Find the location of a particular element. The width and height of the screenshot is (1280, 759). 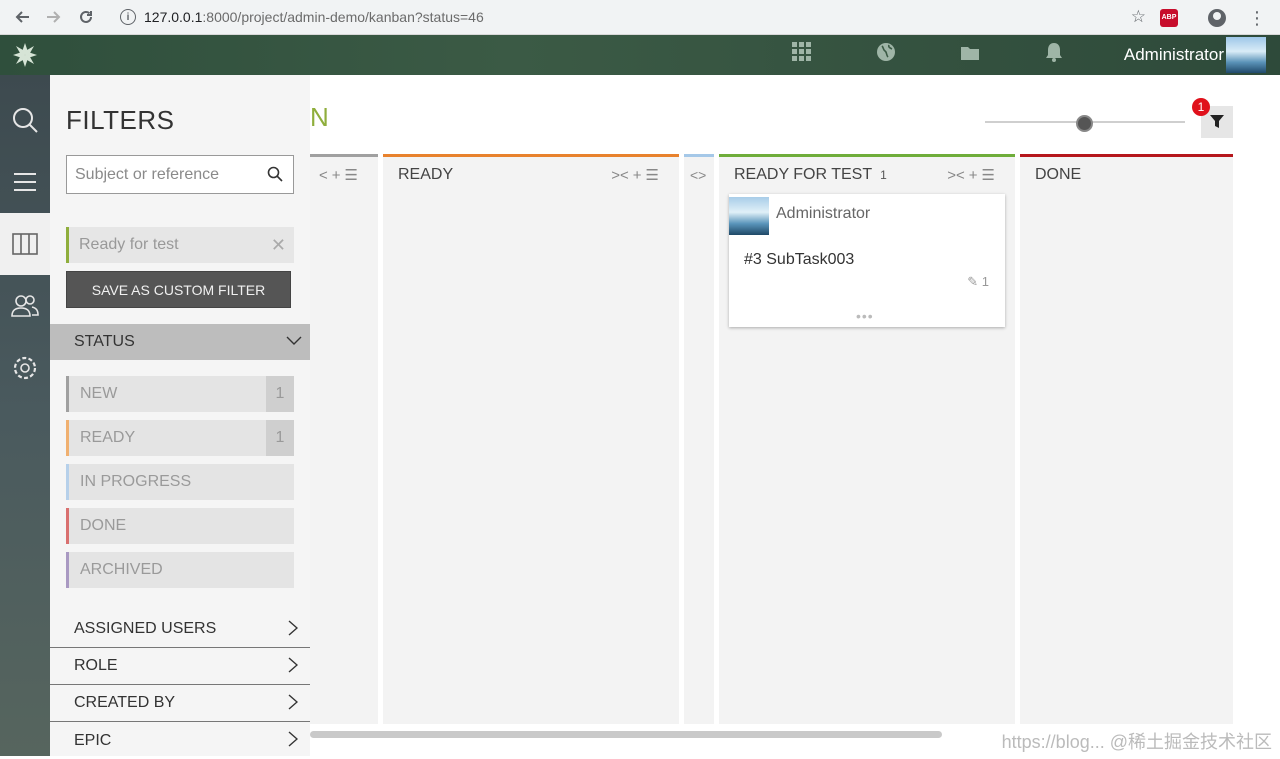

status-section-header: STATUS is located at coordinates (180, 342).